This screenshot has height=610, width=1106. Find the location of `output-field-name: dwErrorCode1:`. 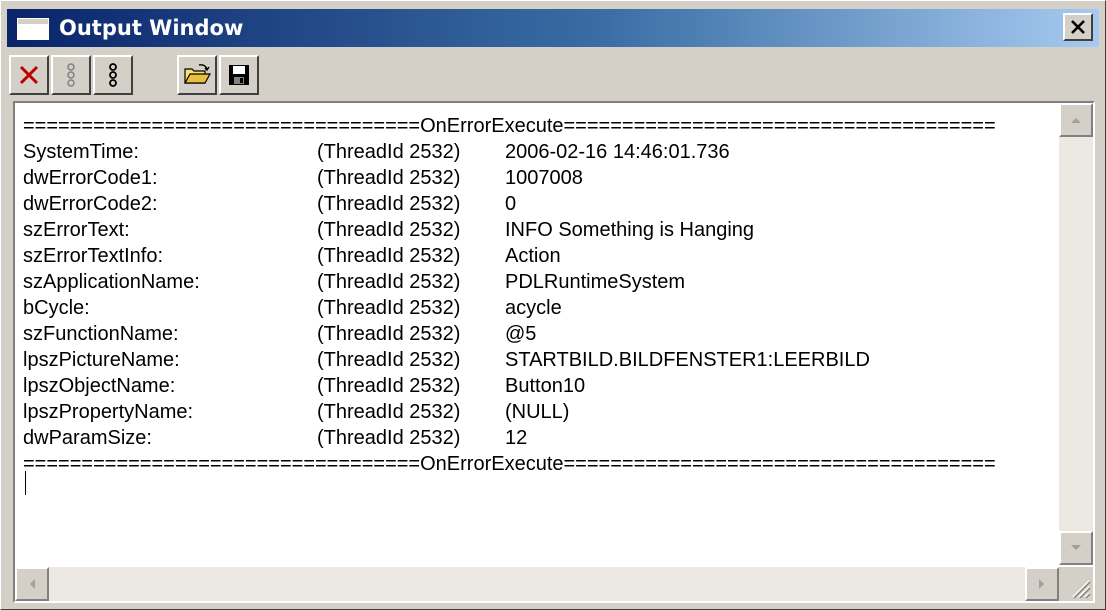

output-field-name: dwErrorCode1: is located at coordinates (90, 178).